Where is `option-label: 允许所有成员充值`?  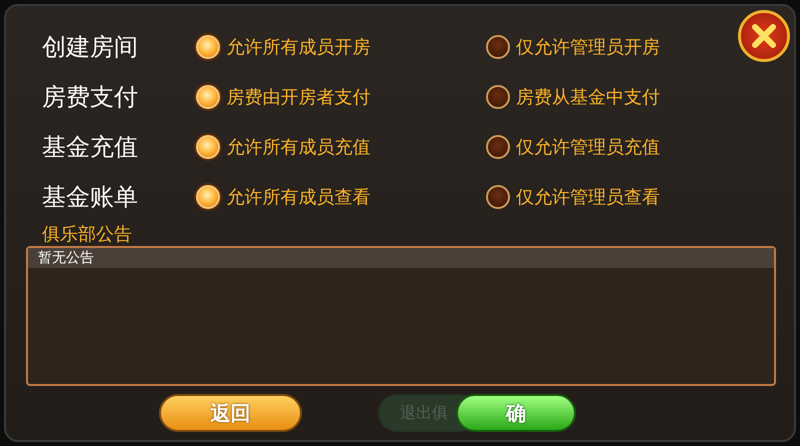 option-label: 允许所有成员充值 is located at coordinates (298, 147).